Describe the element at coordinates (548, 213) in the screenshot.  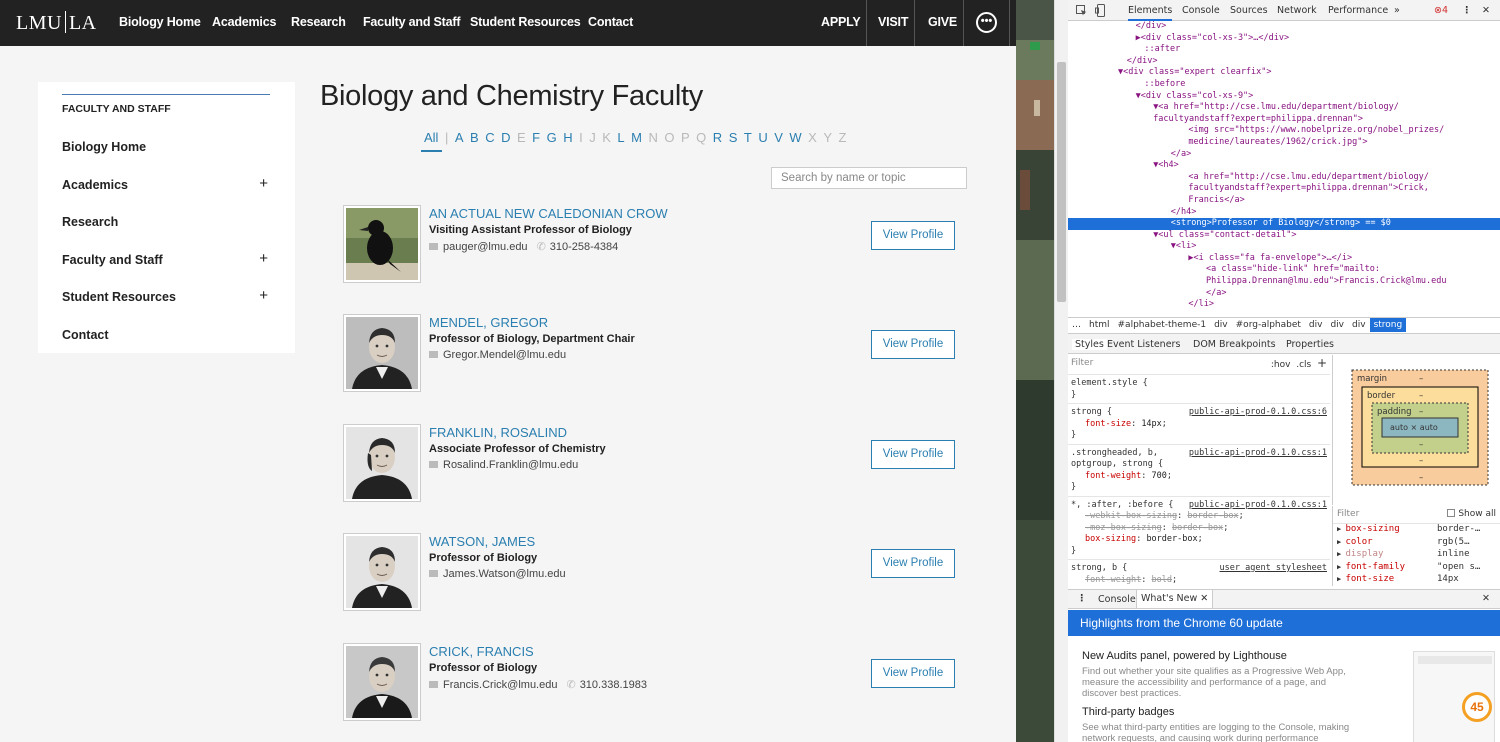
I see `faculty-name-link: AN ACTUAL NEW CALEDONIAN CROW` at that location.